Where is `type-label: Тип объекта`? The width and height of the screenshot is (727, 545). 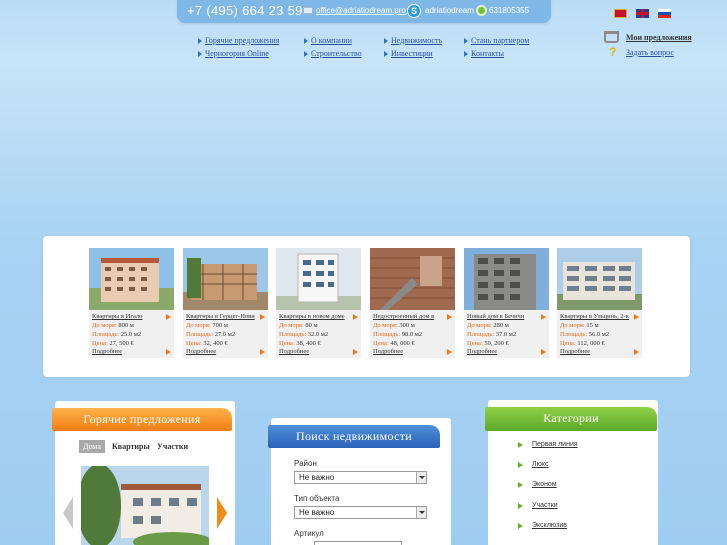
type-label: Тип объекта is located at coordinates (317, 498).